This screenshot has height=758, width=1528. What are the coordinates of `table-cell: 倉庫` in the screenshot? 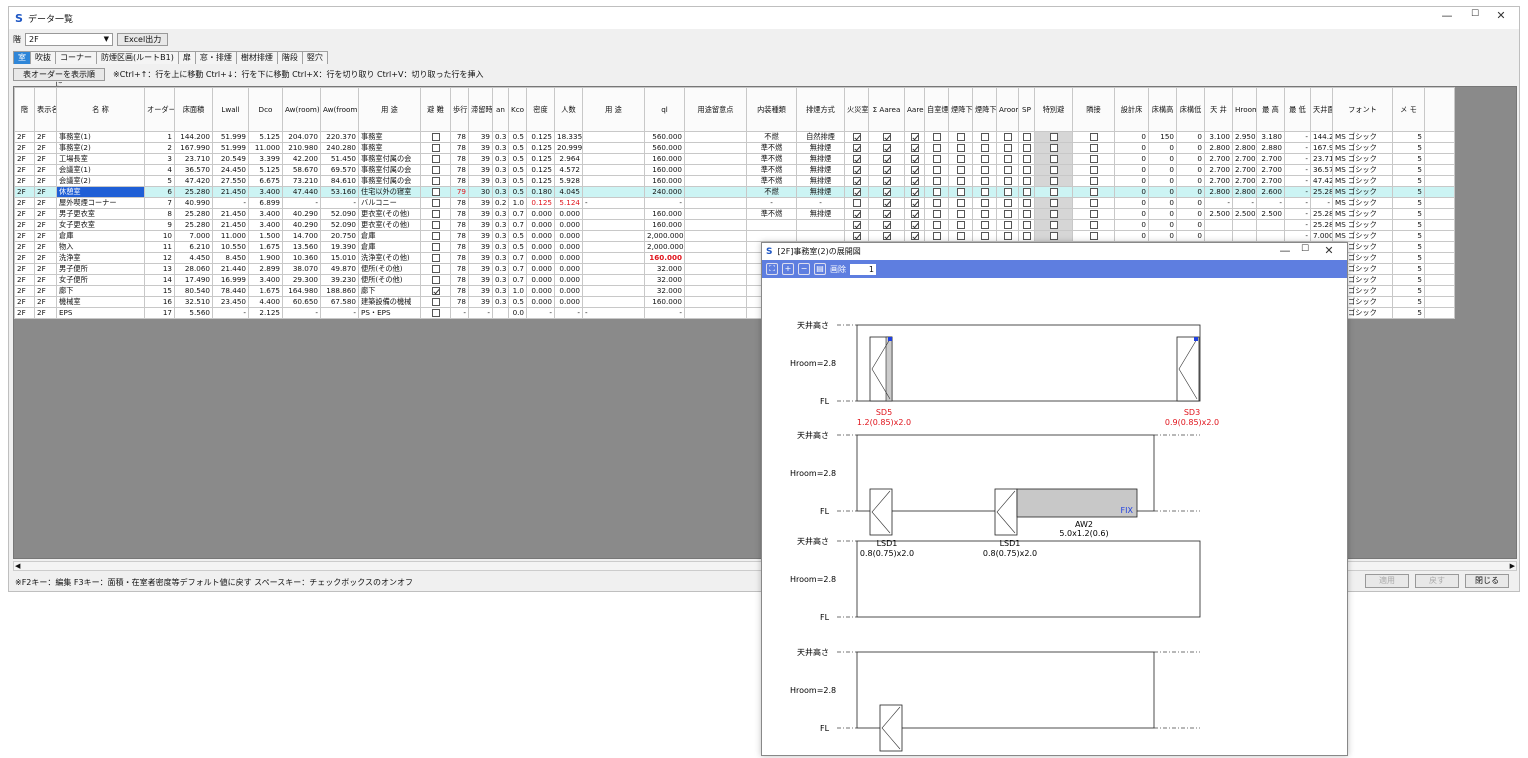 It's located at (389, 247).